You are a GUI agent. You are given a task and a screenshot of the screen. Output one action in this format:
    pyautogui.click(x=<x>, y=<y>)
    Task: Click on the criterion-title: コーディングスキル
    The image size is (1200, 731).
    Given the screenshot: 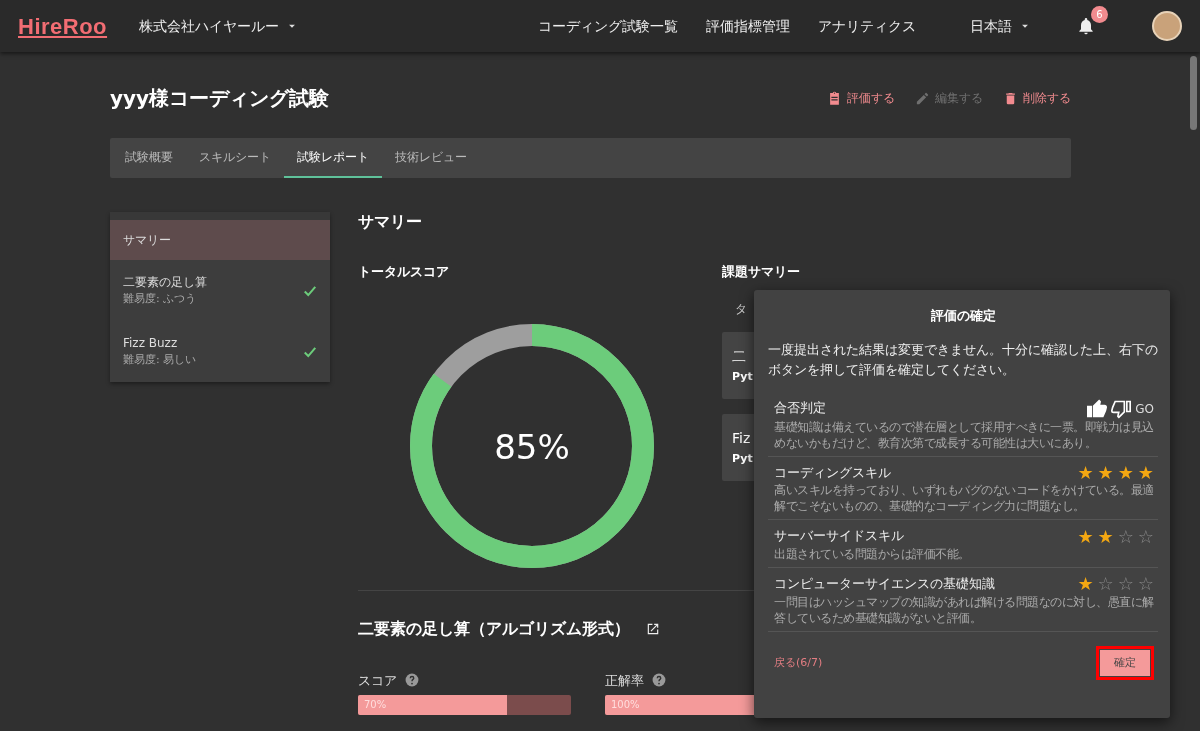 What is the action you would take?
    pyautogui.click(x=832, y=472)
    